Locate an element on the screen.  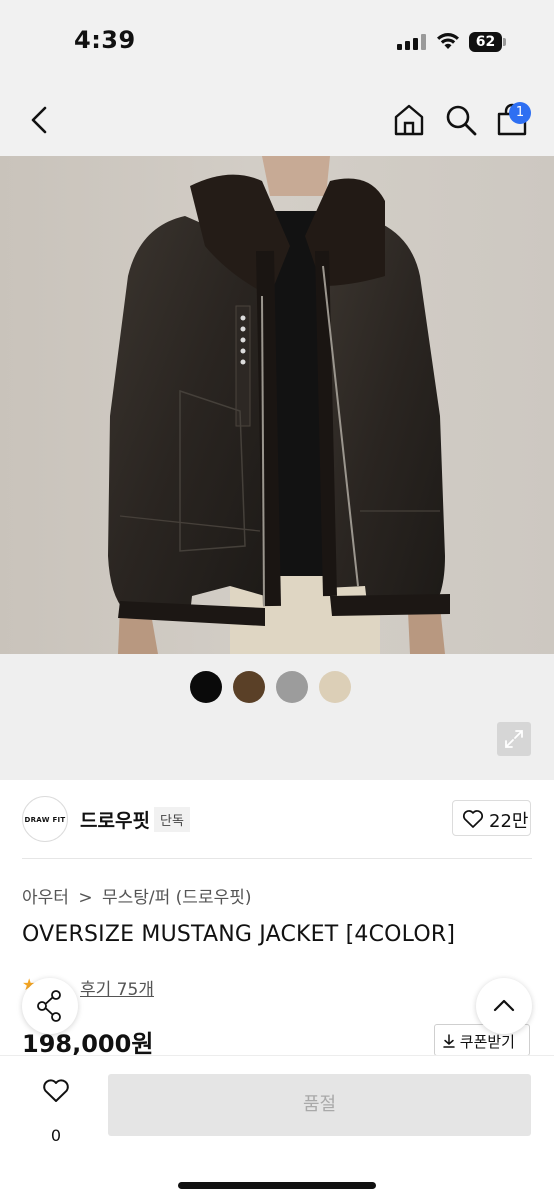
product-title: OVERSIZE MUSTANG JACKET [4COLOR] is located at coordinates (239, 934).